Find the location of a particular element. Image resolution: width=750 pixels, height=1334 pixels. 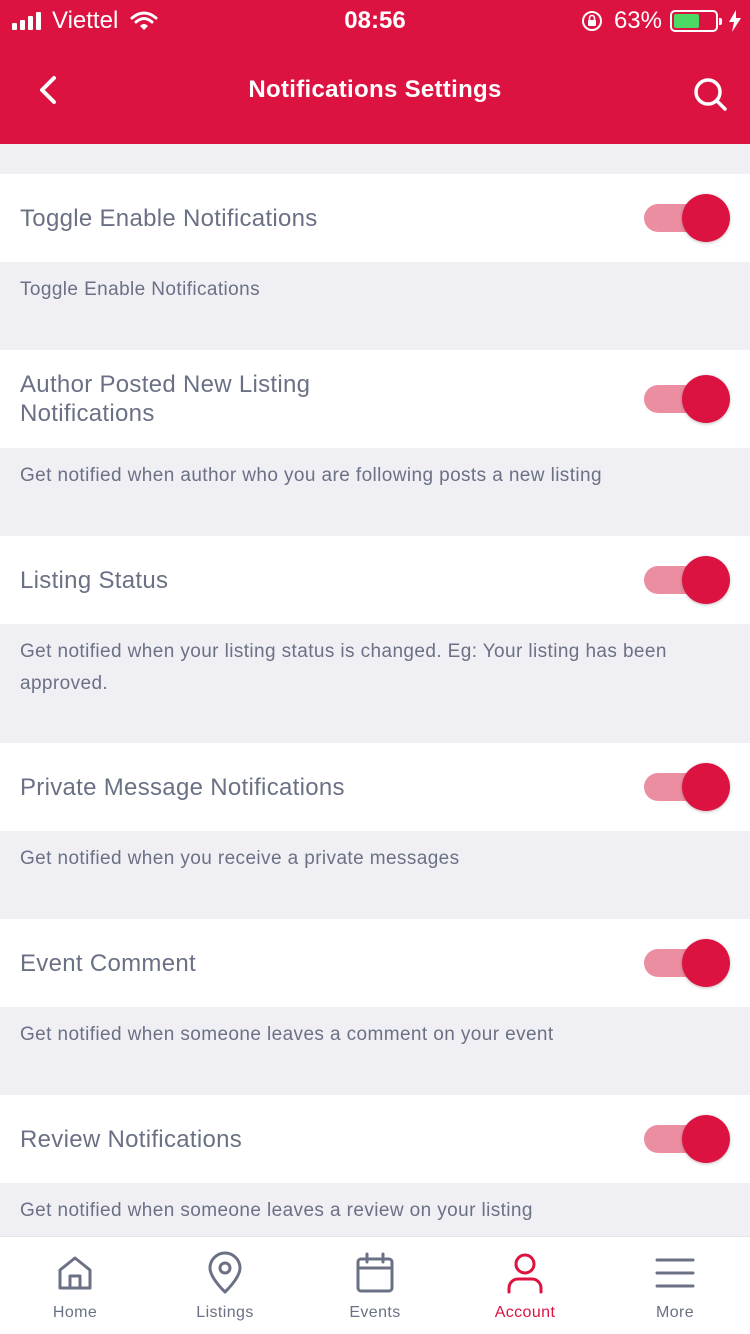

setting-title: Listing Status is located at coordinates (94, 580).